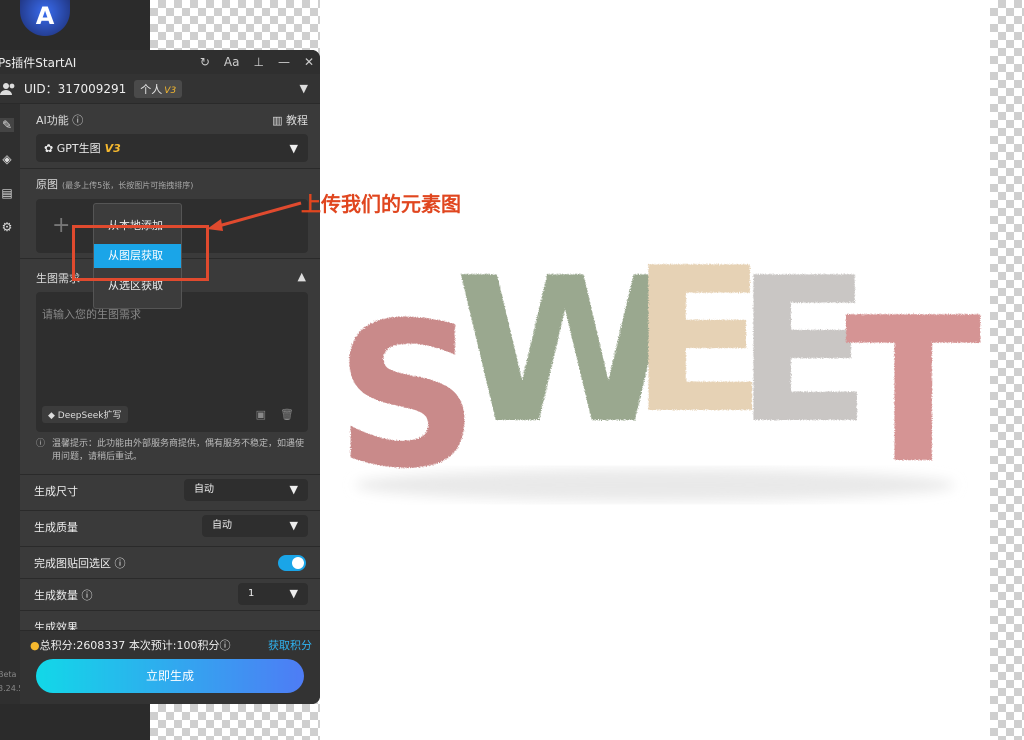 This screenshot has width=1024, height=740. What do you see at coordinates (287, 414) in the screenshot?
I see `trash-icon: 🗑` at bounding box center [287, 414].